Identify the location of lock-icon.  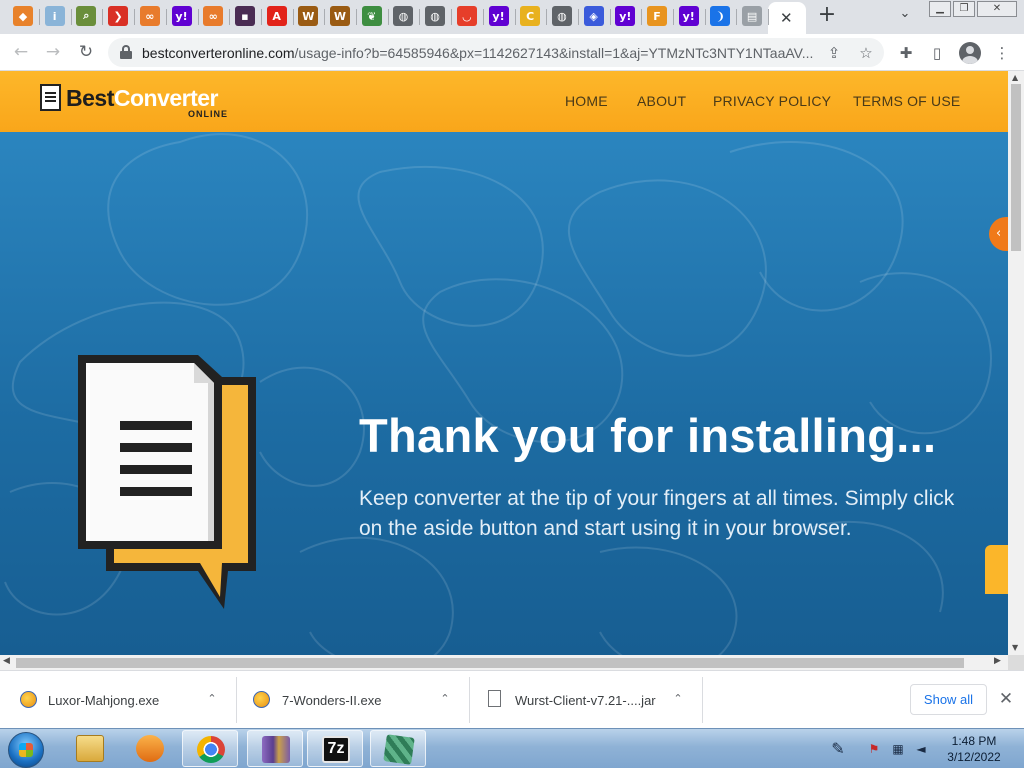
(126, 52).